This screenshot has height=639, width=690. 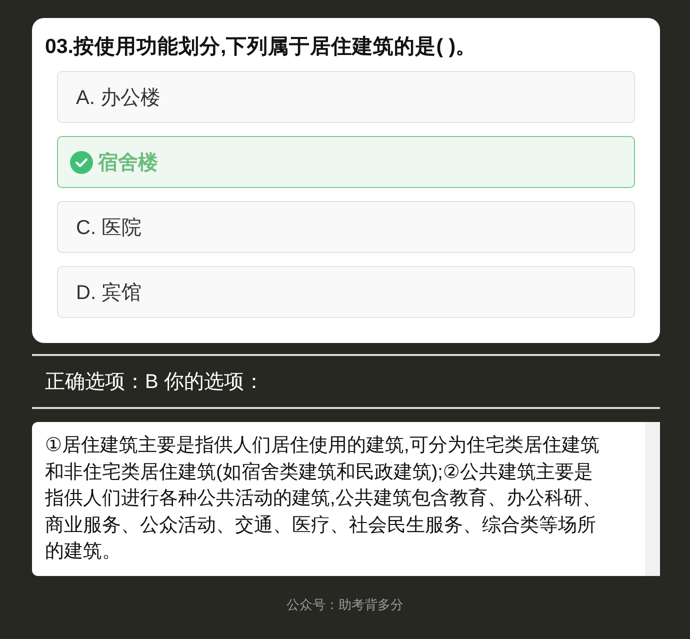 What do you see at coordinates (346, 292) in the screenshot?
I see `answer-option: D. 宾馆` at bounding box center [346, 292].